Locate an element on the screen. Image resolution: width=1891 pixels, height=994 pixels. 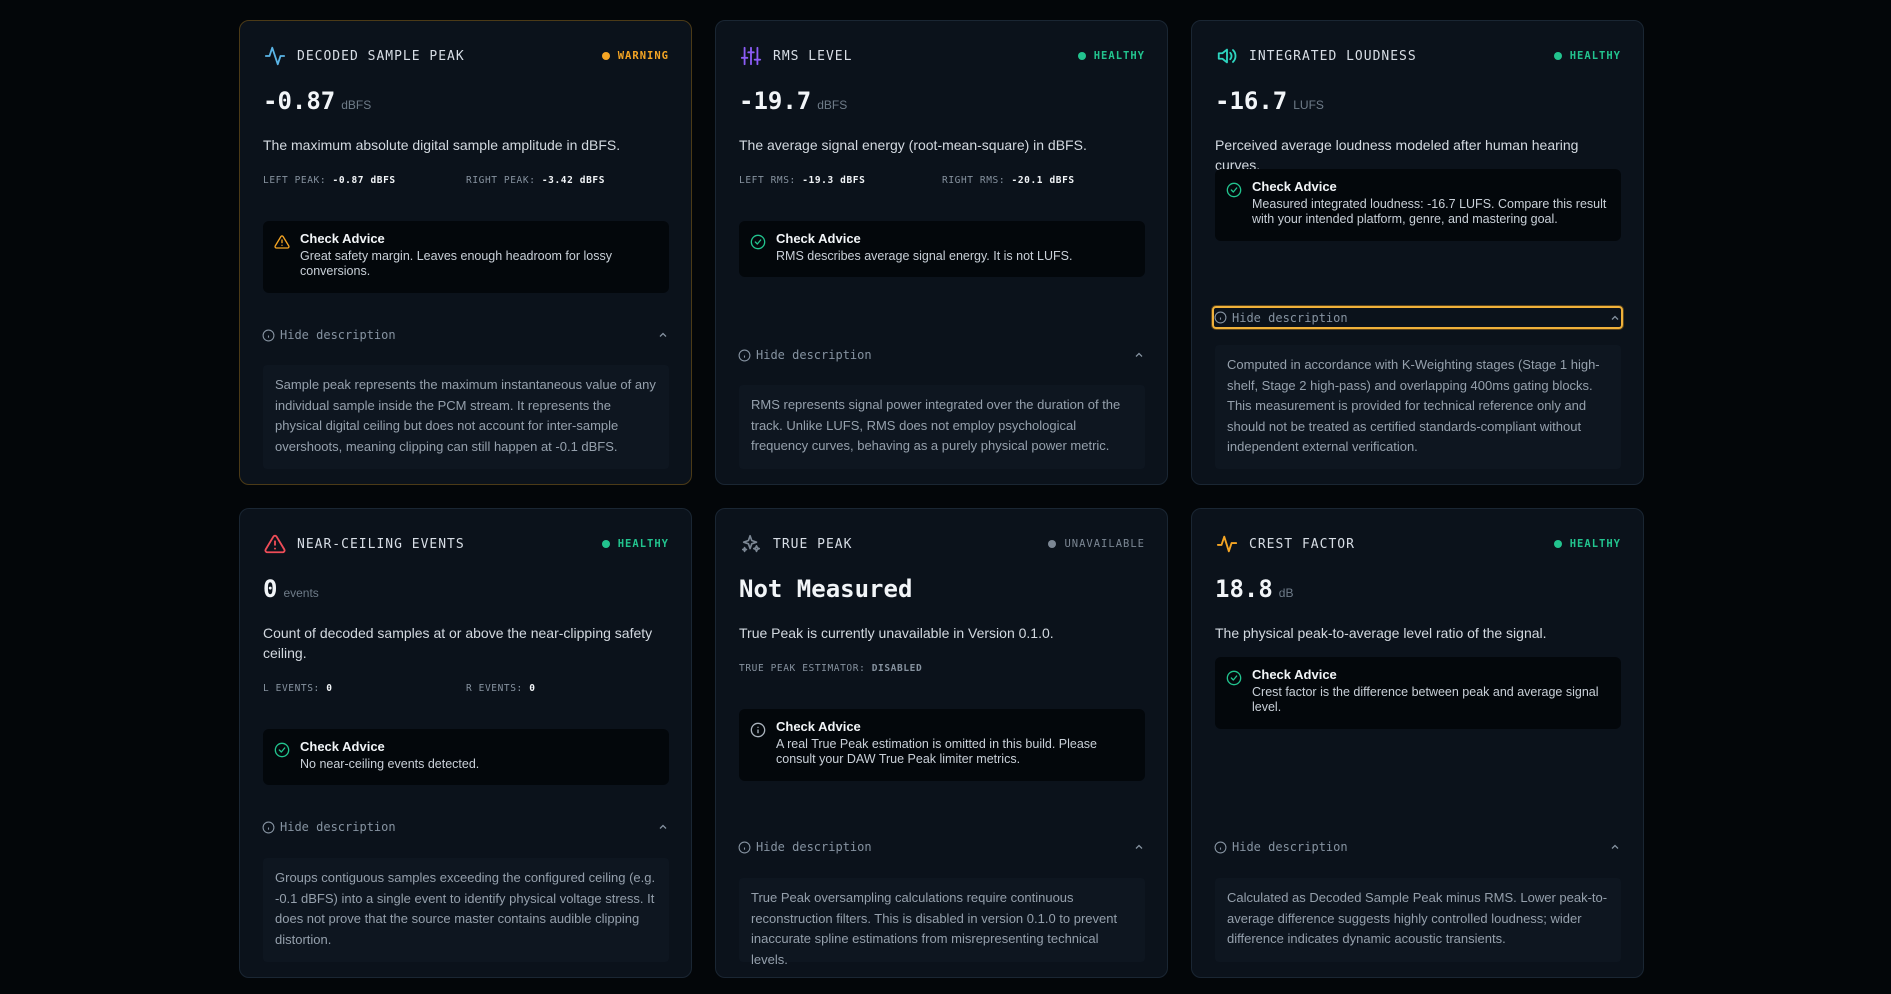
card-title: CREST FACTOR is located at coordinates (1302, 544).